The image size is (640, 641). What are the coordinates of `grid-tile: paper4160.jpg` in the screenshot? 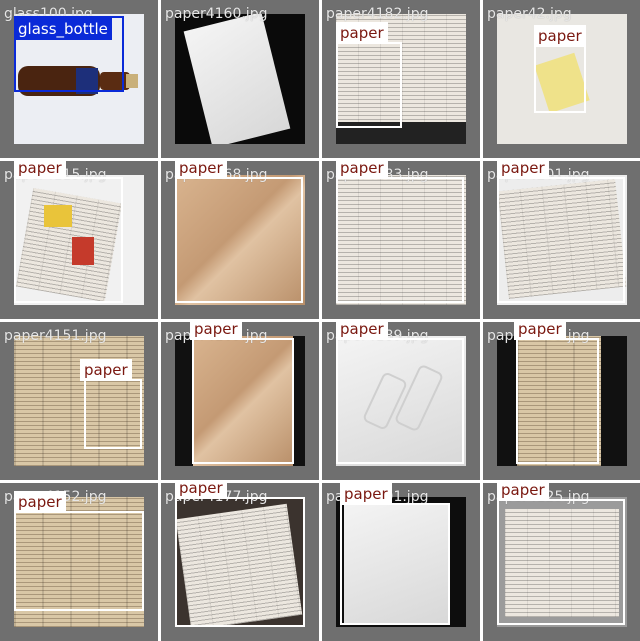 It's located at (240, 79).